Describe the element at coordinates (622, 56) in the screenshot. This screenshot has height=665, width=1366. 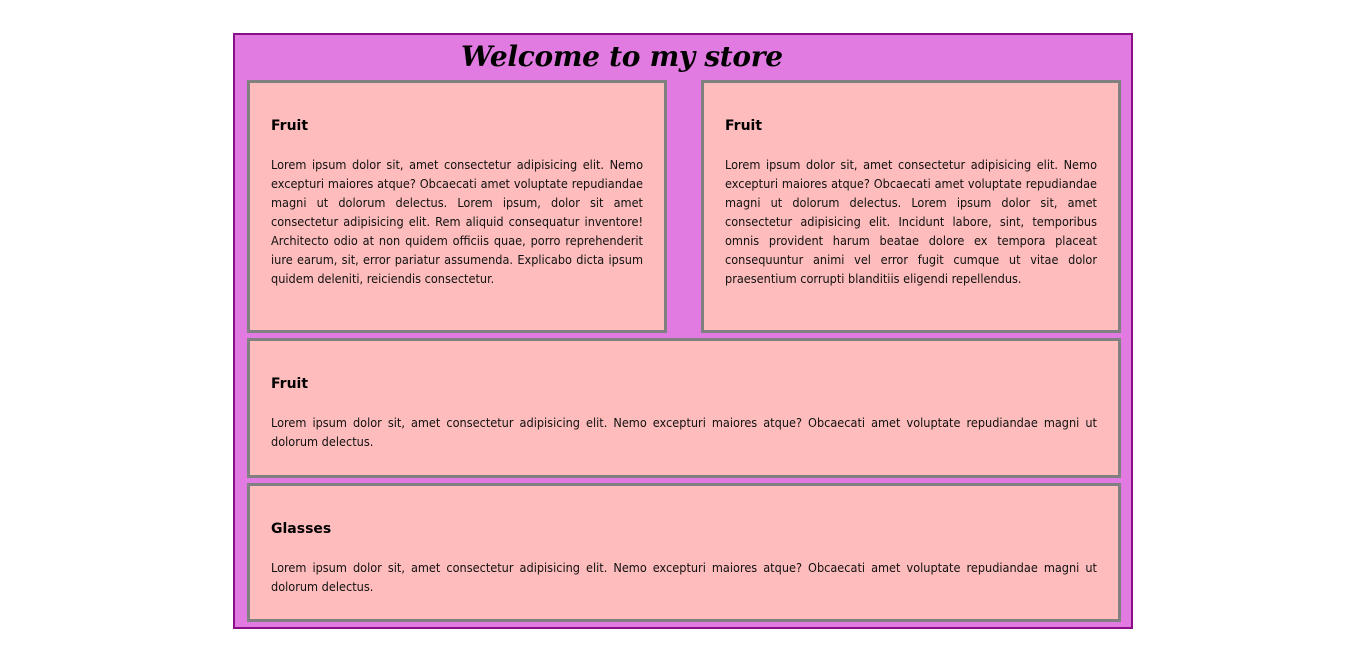
I see `page-title: Welcome to my store` at that location.